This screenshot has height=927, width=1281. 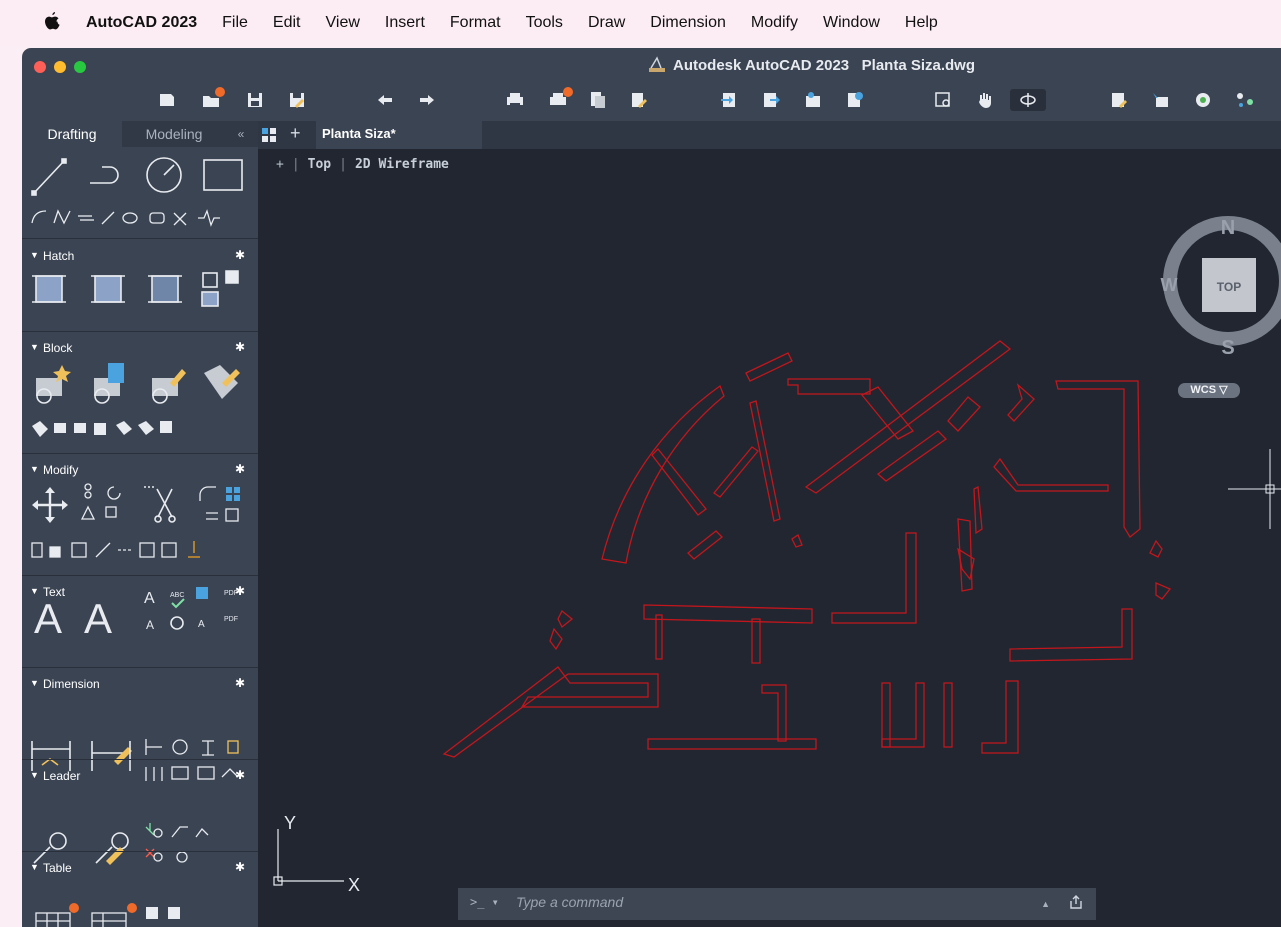 I want to click on new-tab-icon: +, so click(x=295, y=133).